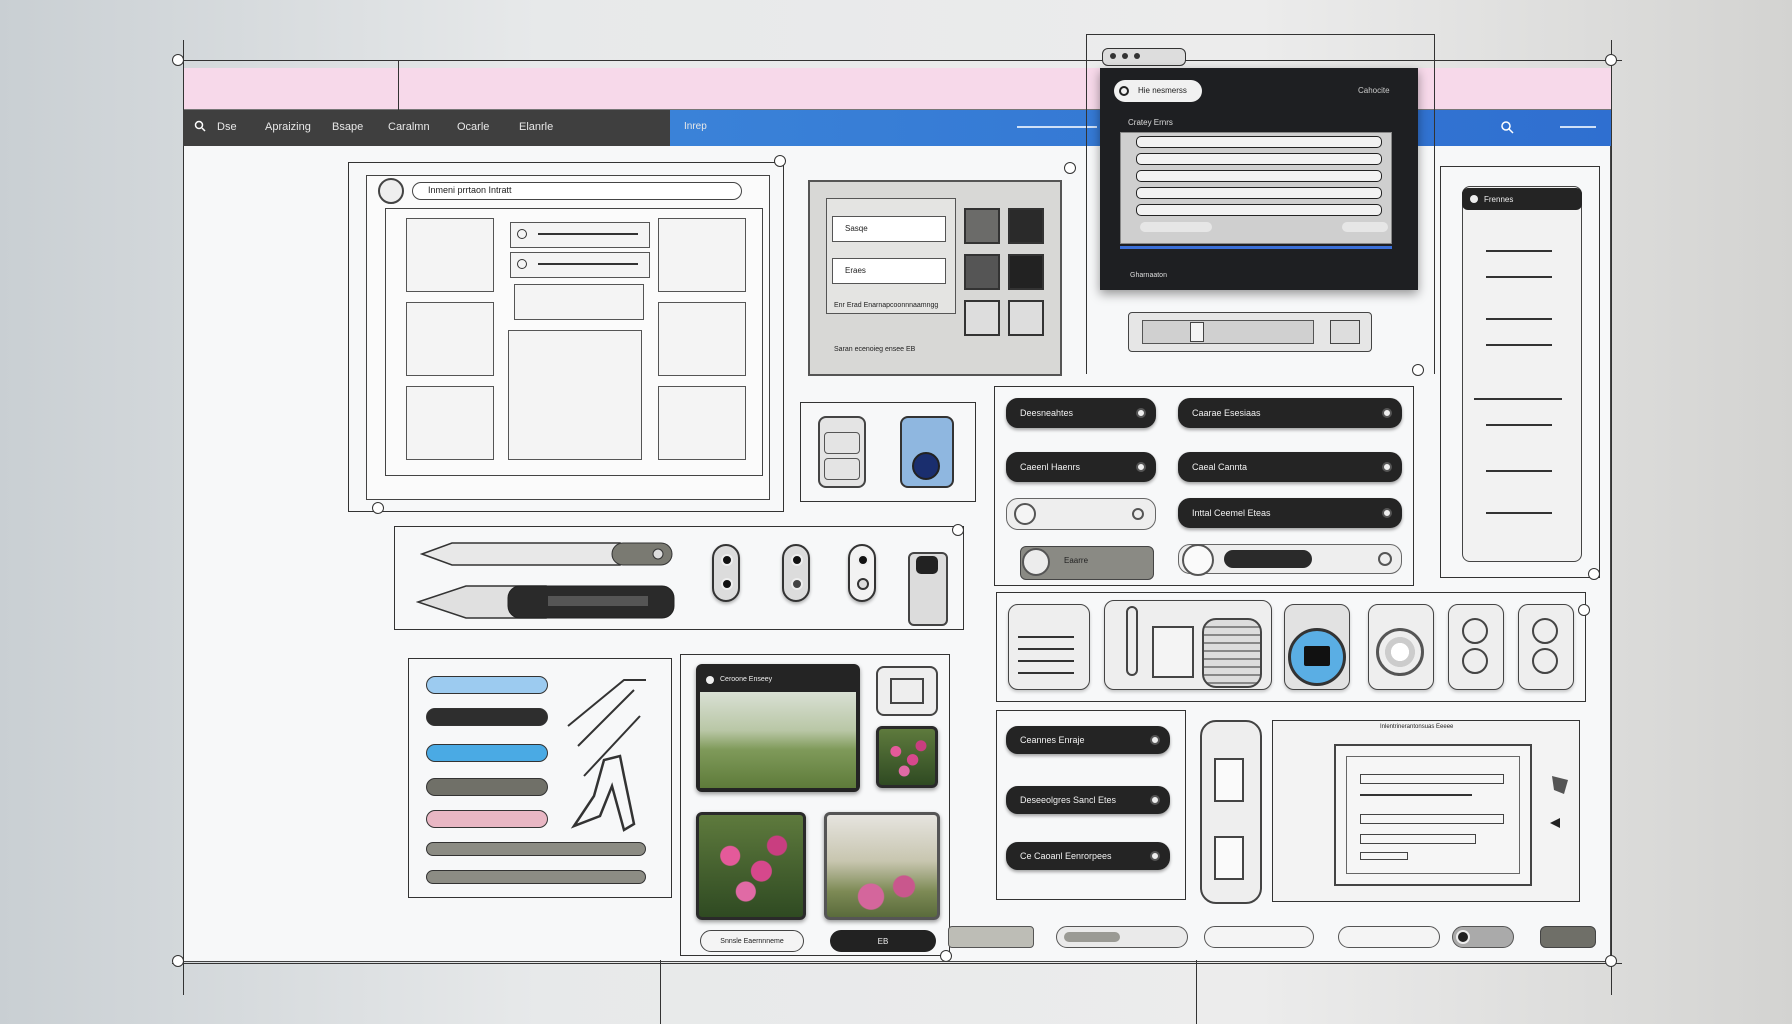  I want to click on bottom-button: Ceannes Enraje, so click(1088, 740).